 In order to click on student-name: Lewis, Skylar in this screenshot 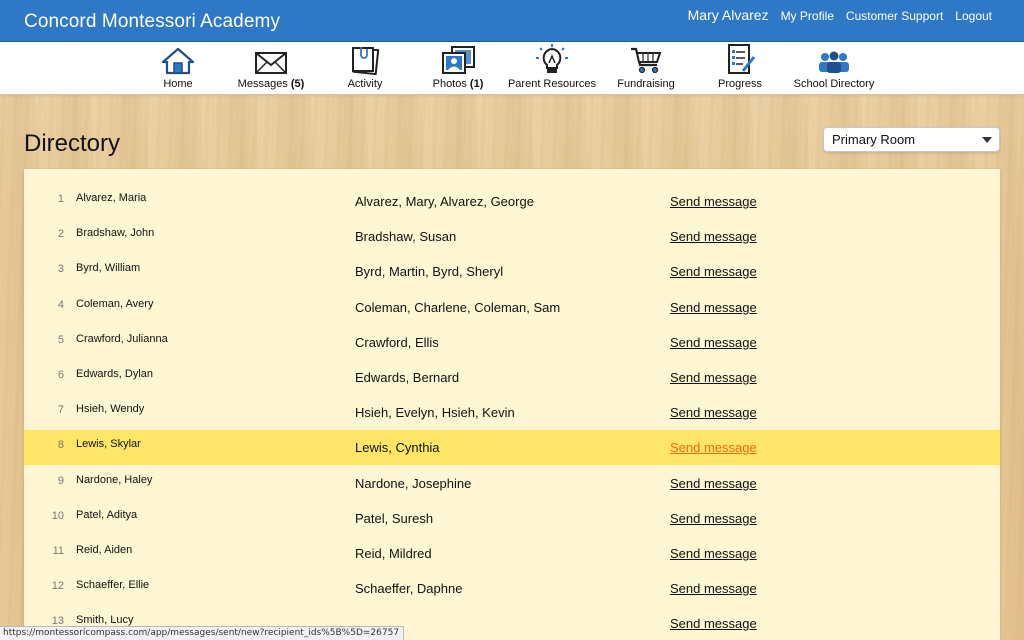, I will do `click(108, 444)`.